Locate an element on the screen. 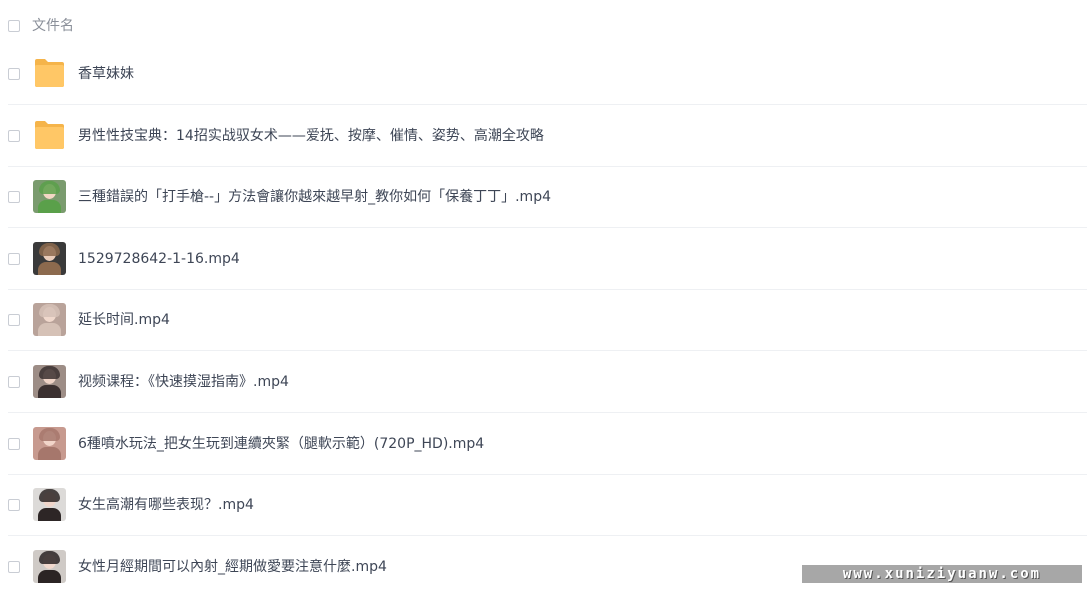  file-row: 1529728642-1-16.mp4 is located at coordinates (543, 259).